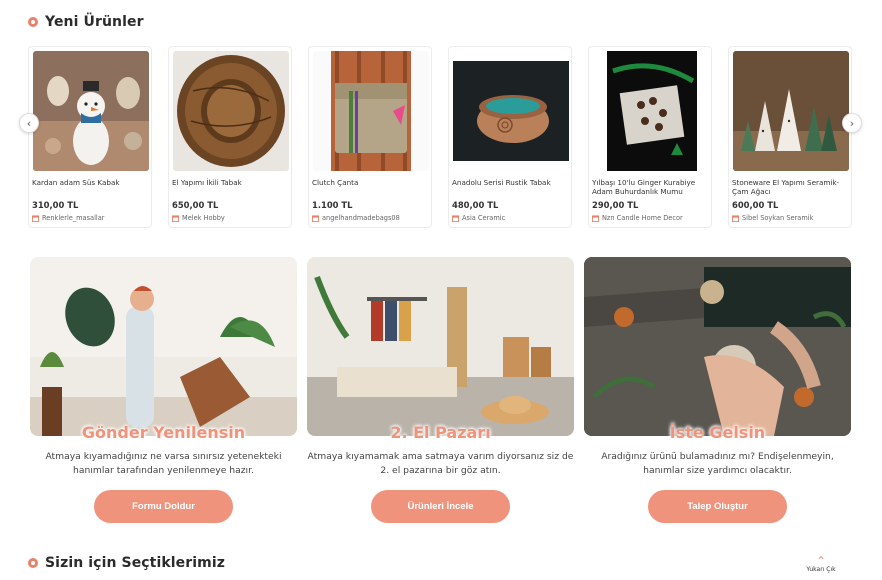 Image resolution: width=882 pixels, height=580 pixels. I want to click on seller-name: Nzn Candle Home Decor, so click(642, 218).